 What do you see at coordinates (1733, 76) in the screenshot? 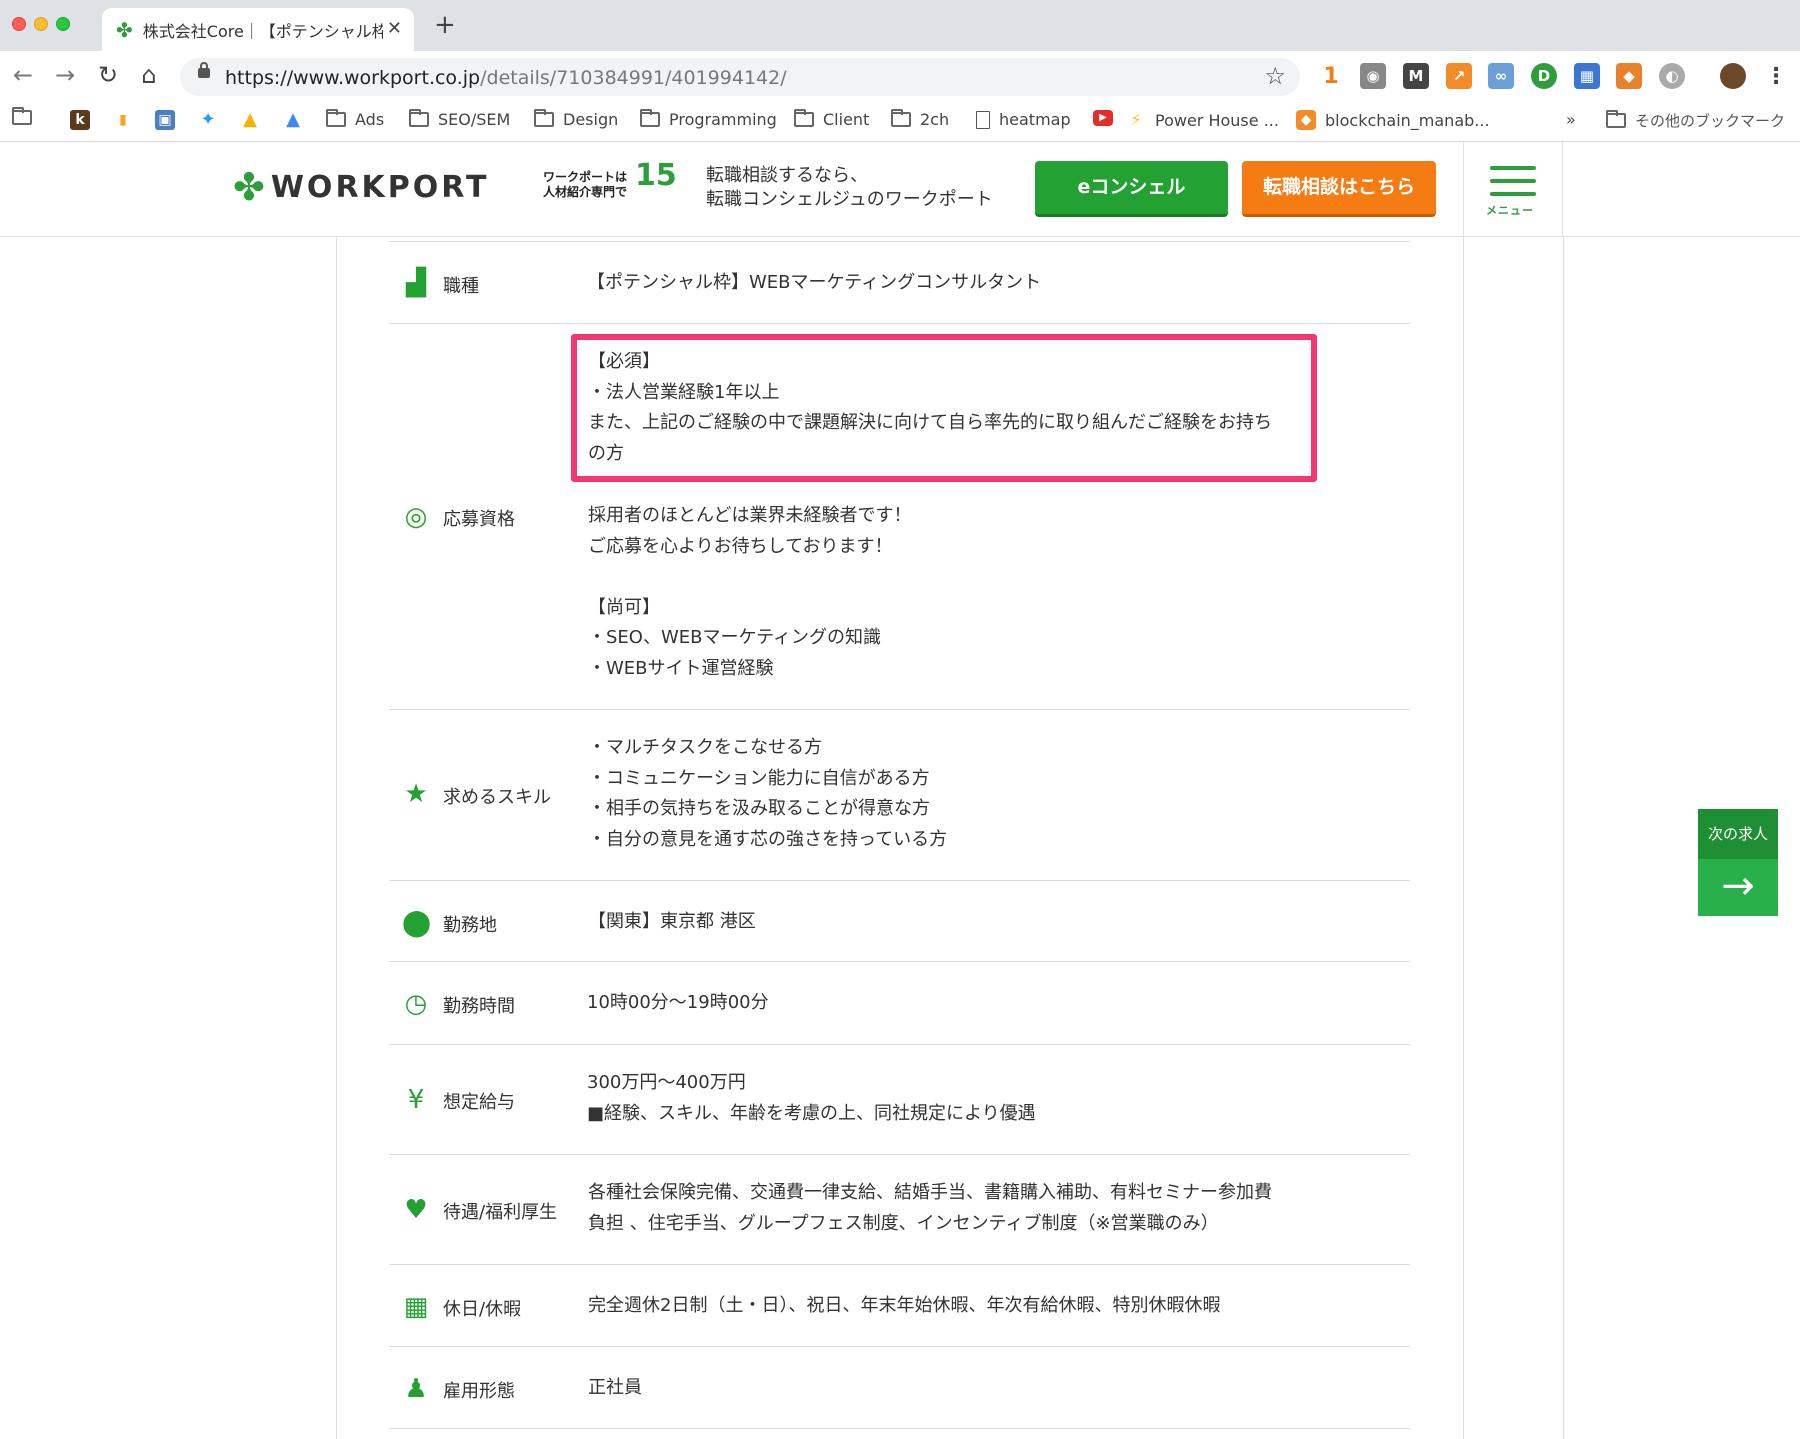
I see `profile-avatar` at bounding box center [1733, 76].